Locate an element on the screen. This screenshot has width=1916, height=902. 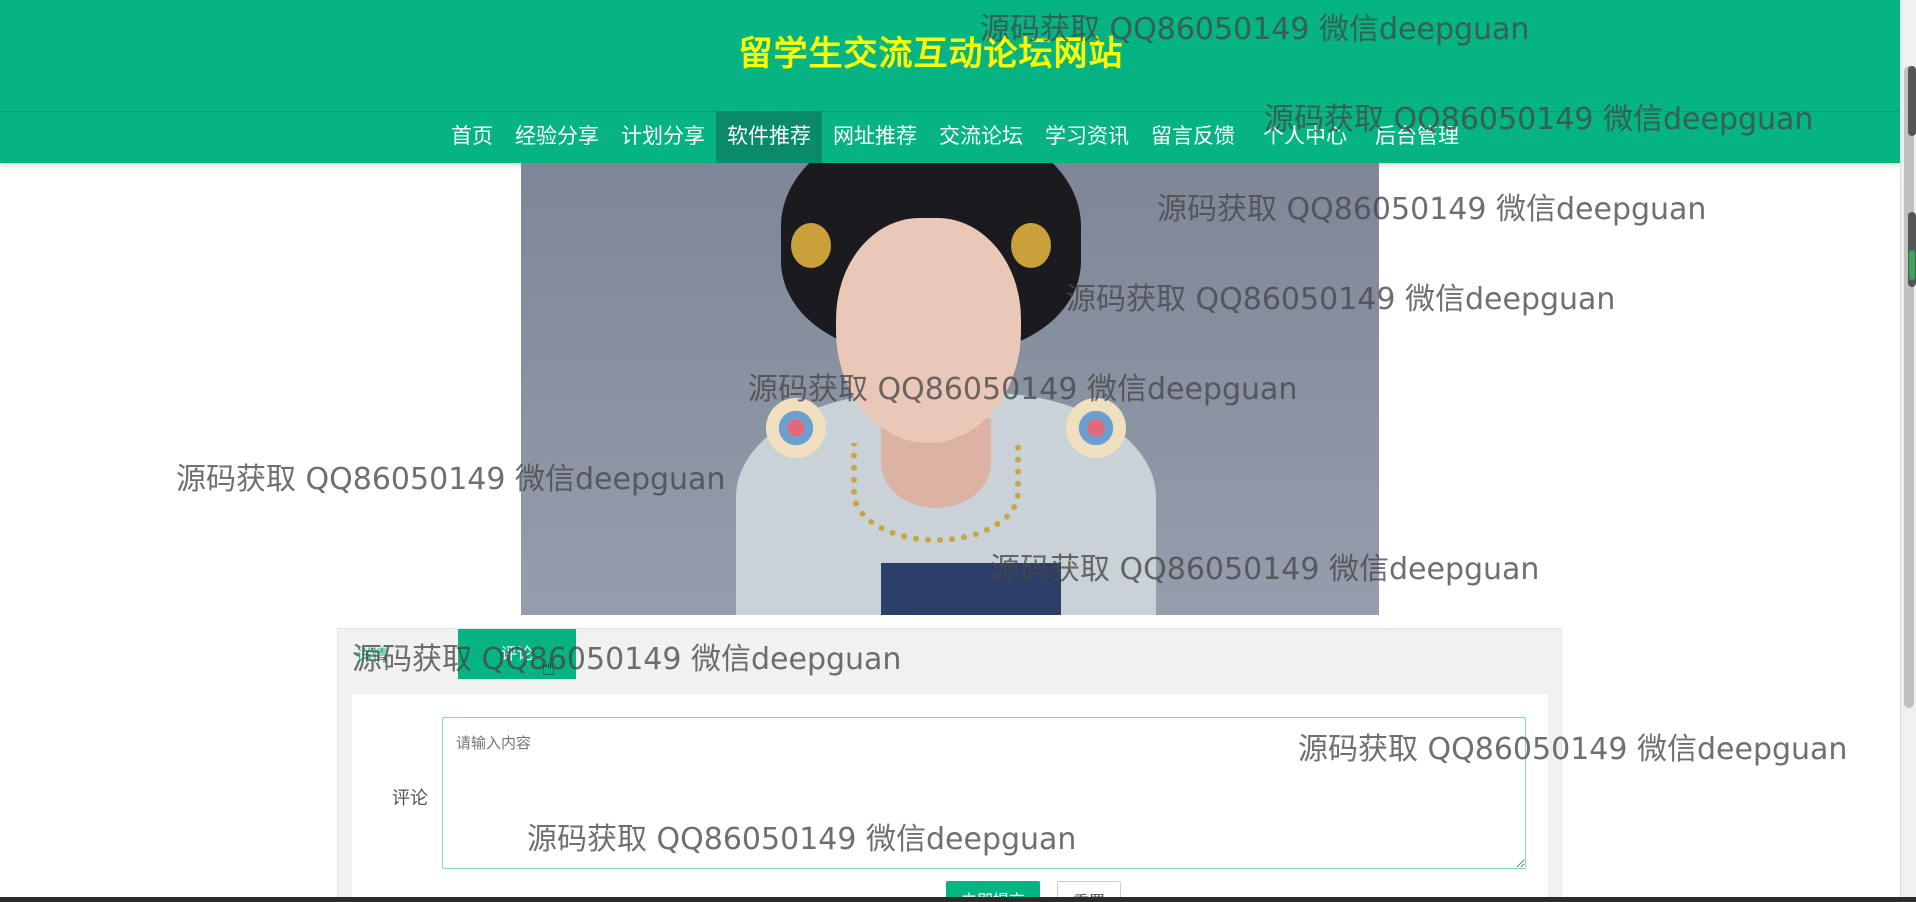
comment-label: 评论 is located at coordinates (410, 798).